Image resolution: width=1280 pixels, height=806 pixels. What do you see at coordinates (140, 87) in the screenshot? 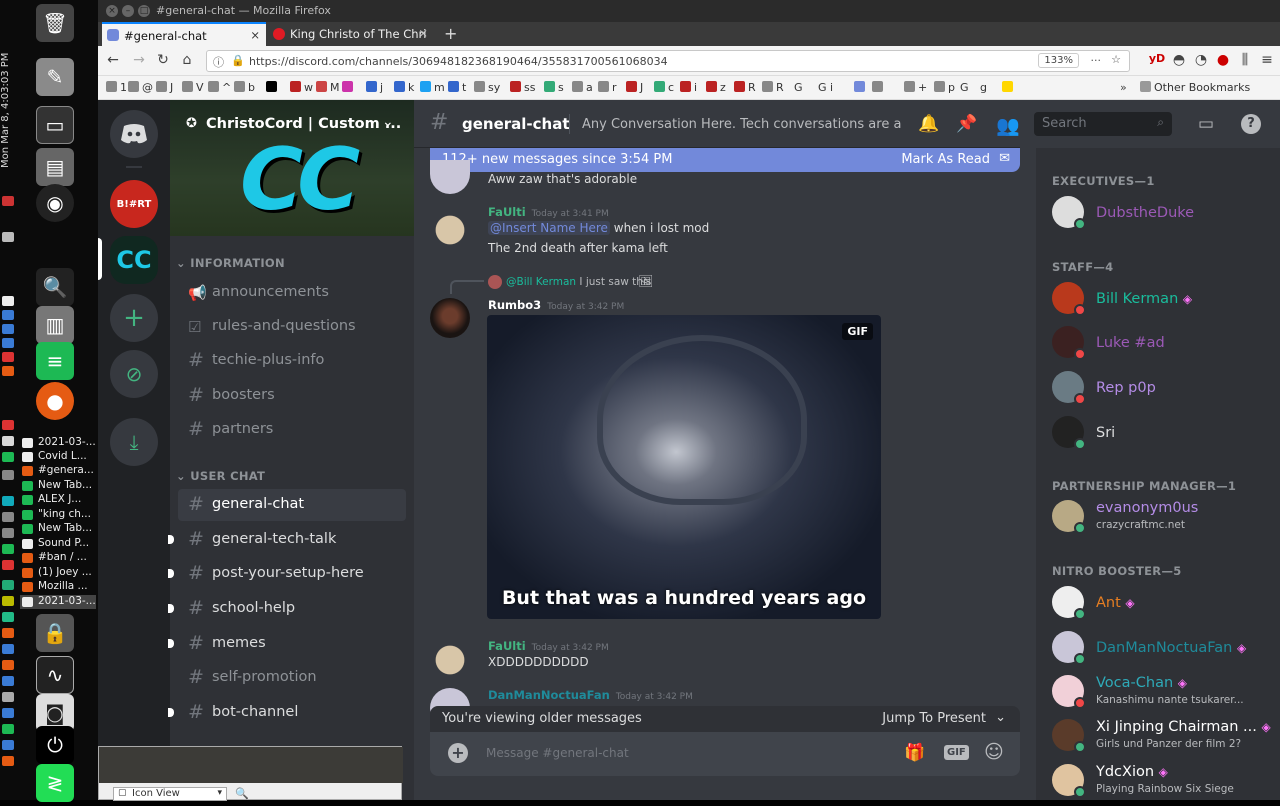
I see `bookmark-item: @` at bounding box center [140, 87].